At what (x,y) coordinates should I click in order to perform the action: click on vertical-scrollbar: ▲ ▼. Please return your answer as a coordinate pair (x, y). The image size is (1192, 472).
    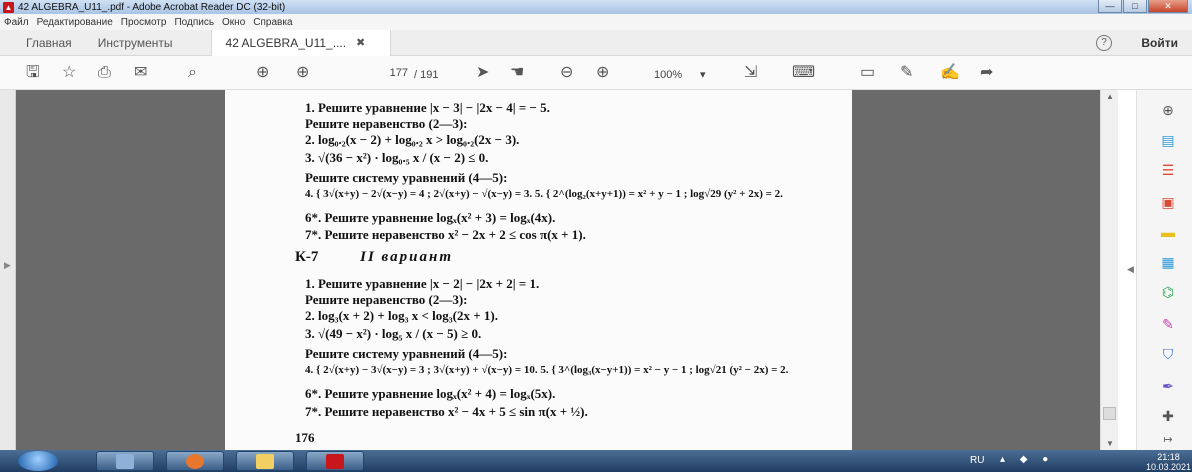
    Looking at the image, I should click on (1109, 270).